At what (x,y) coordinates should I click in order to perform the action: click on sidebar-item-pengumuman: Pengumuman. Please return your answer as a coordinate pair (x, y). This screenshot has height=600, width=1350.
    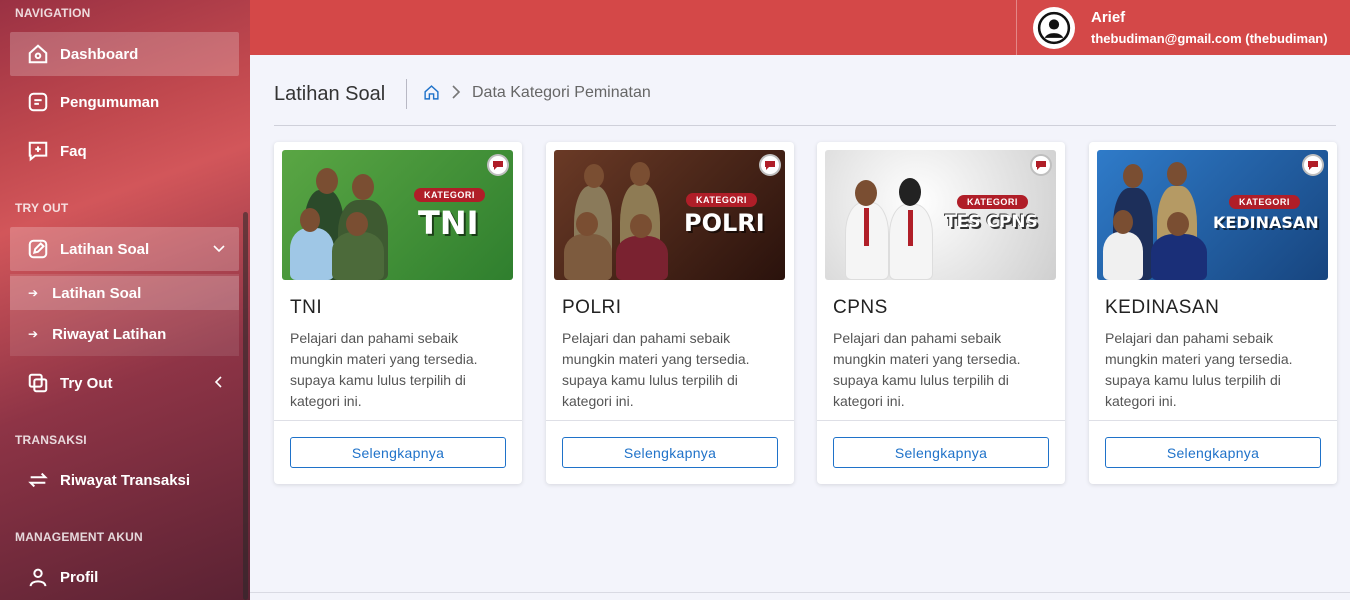
    Looking at the image, I should click on (124, 102).